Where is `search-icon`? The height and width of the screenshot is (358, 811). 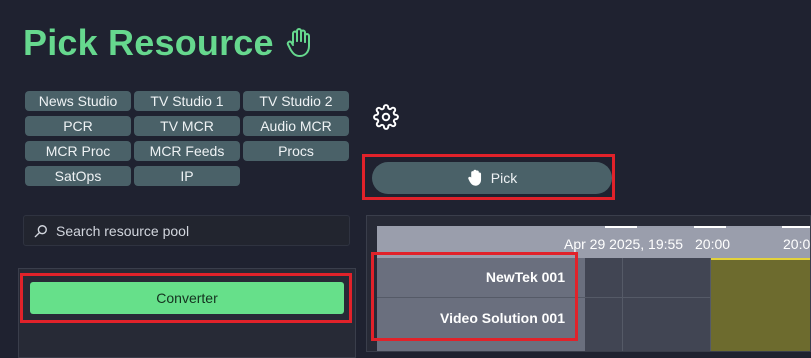 search-icon is located at coordinates (40, 230).